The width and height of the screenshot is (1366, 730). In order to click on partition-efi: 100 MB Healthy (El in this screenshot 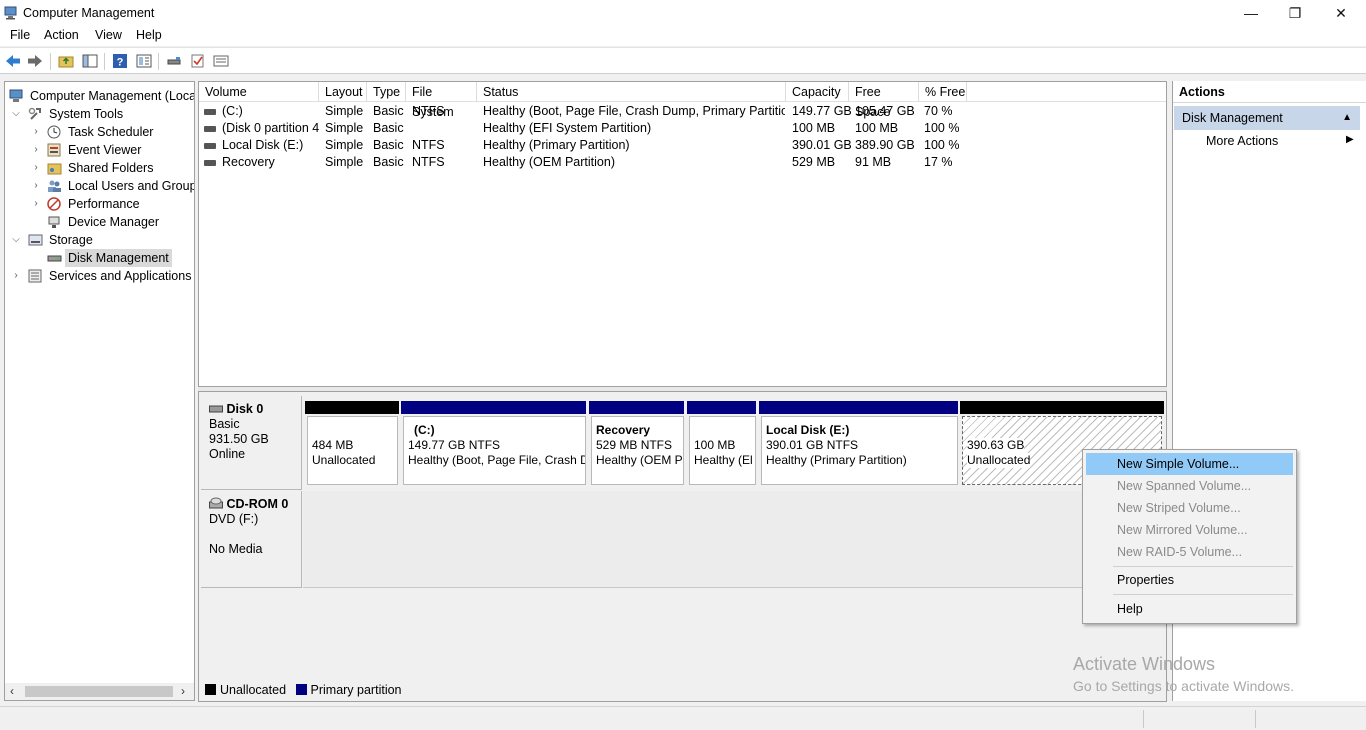, I will do `click(722, 450)`.